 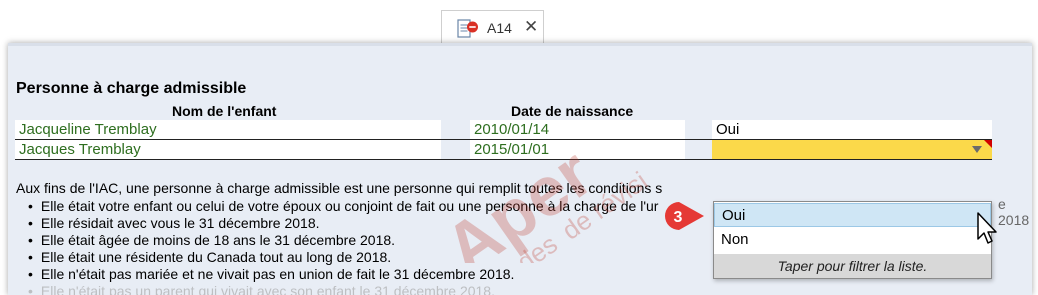 What do you see at coordinates (467, 28) in the screenshot?
I see `document-form-icon` at bounding box center [467, 28].